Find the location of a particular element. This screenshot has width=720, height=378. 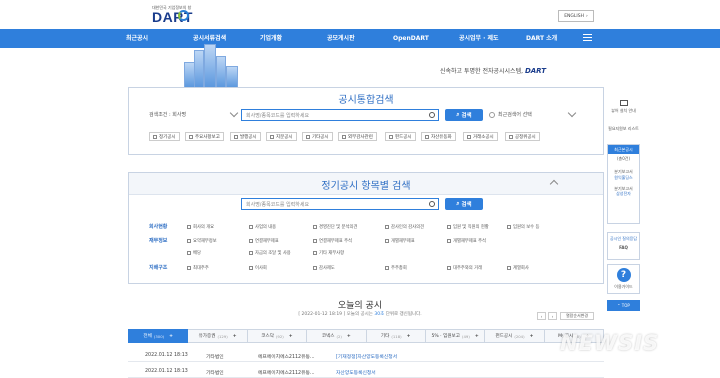

row-time: 2022.01.12 18:13 is located at coordinates (166, 355).